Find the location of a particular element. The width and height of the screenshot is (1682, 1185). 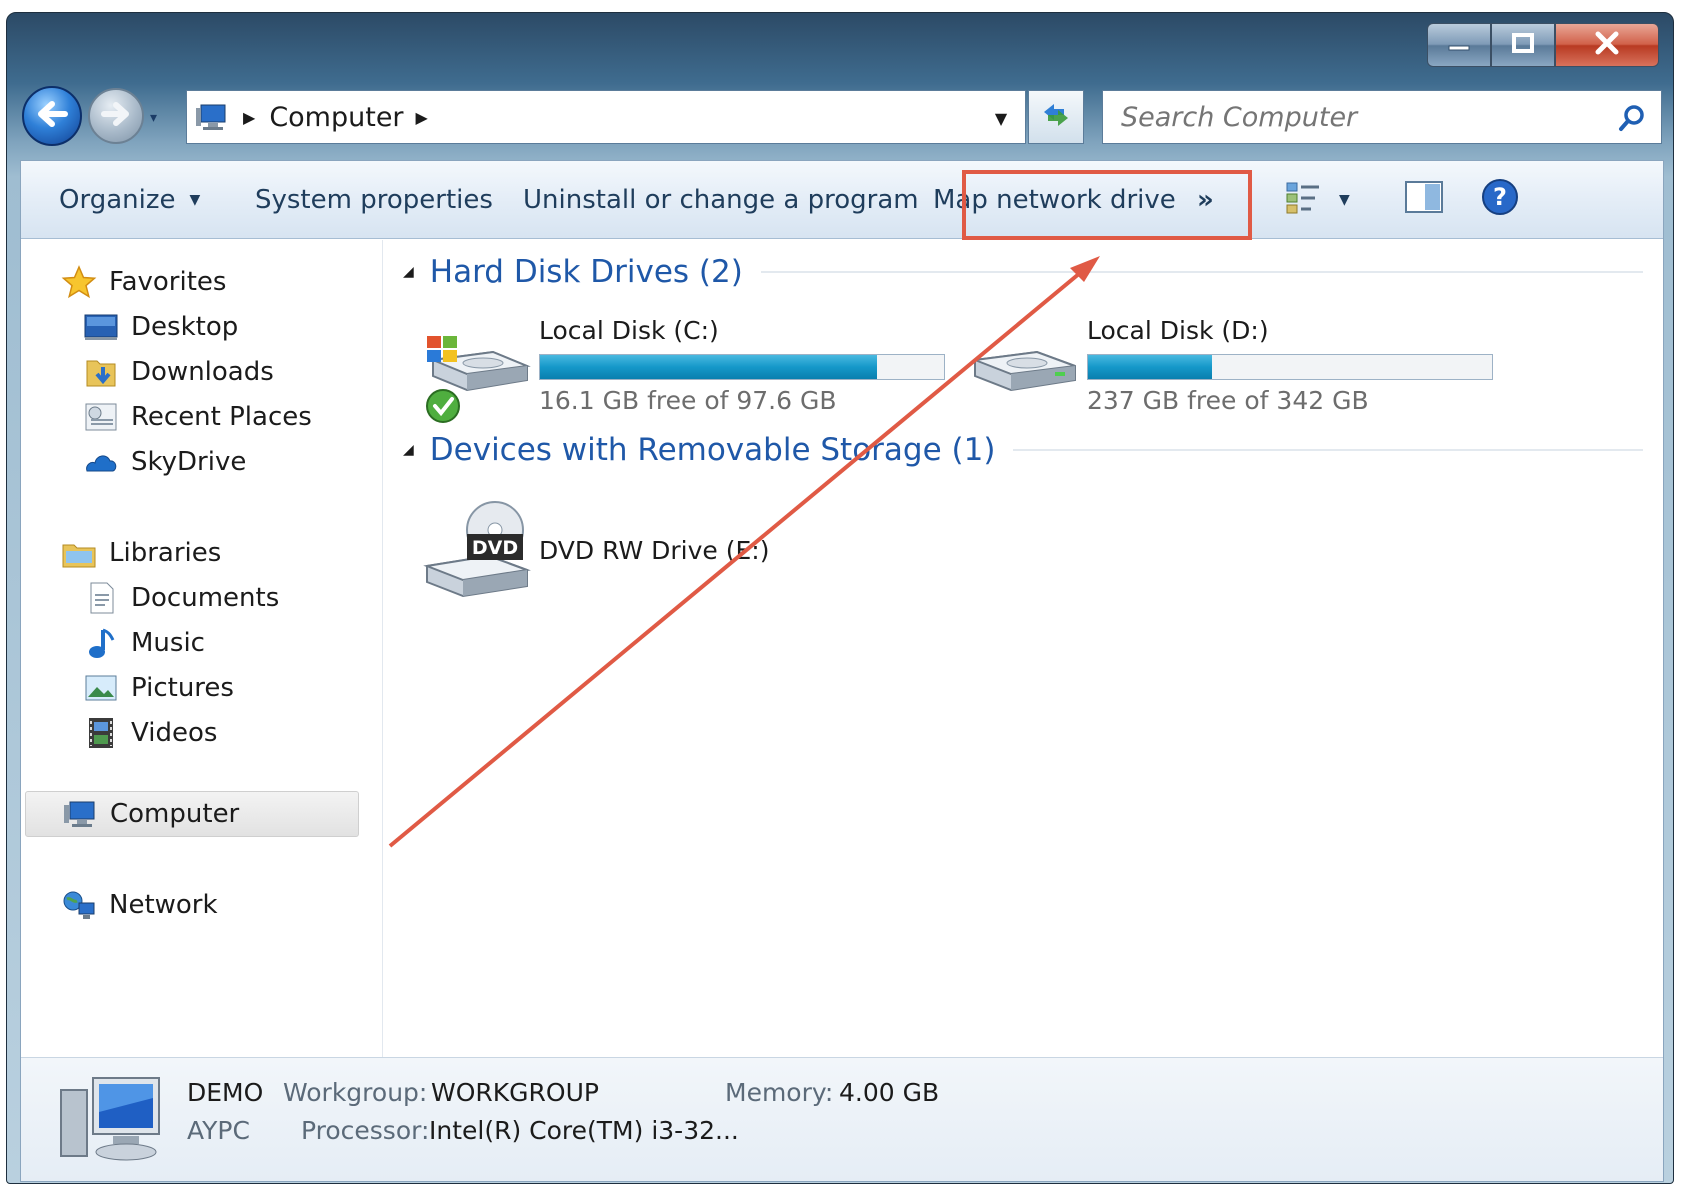

sidebar-item-libraries: Libraries is located at coordinates (141, 553).